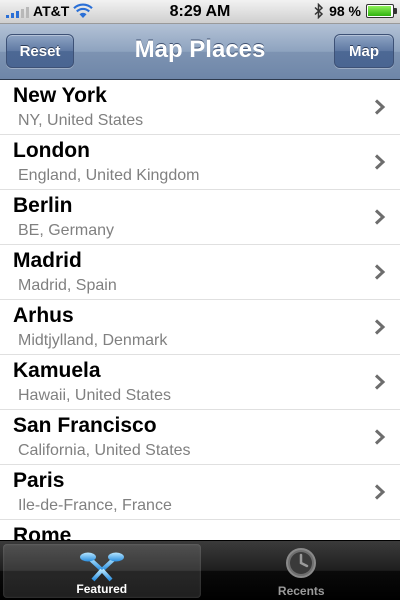 The image size is (400, 600). What do you see at coordinates (200, 327) in the screenshot?
I see `list-item-arhus: Arhus Midtjylland, Denmark` at bounding box center [200, 327].